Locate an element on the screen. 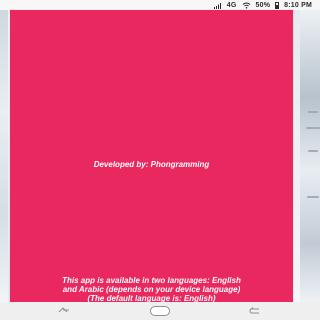  battery-percent: 50% is located at coordinates (263, 5).